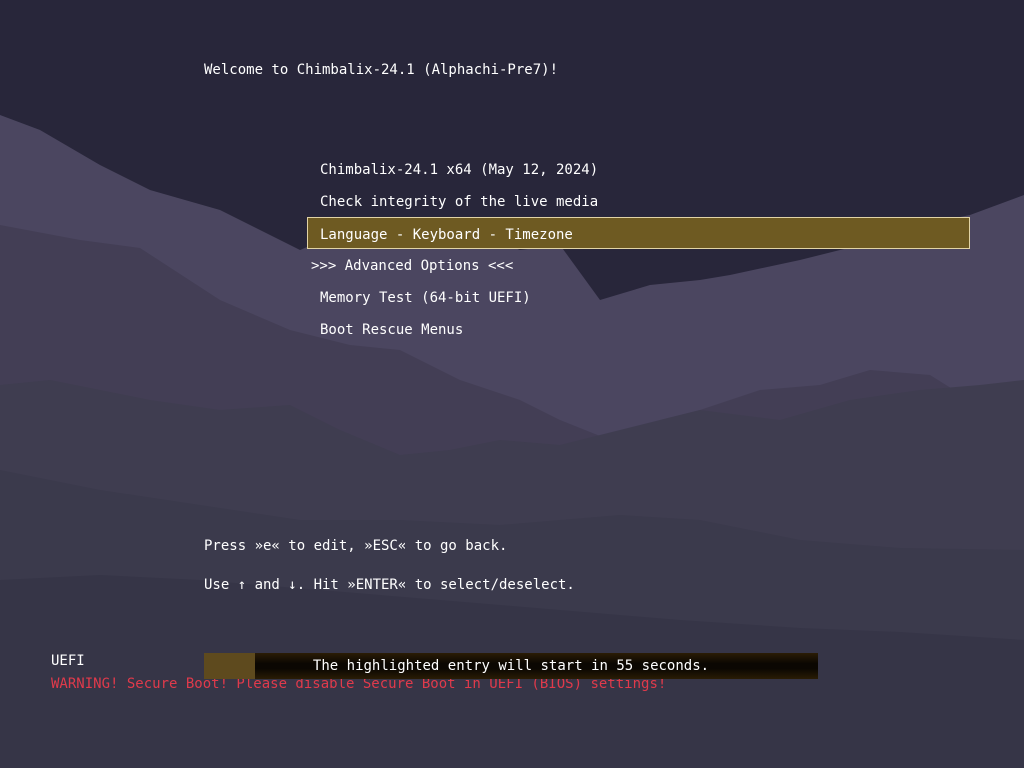  Describe the element at coordinates (459, 170) in the screenshot. I see `menu-item-label: Chimbalix-24.1 x64 (May 12, 2024)` at that location.